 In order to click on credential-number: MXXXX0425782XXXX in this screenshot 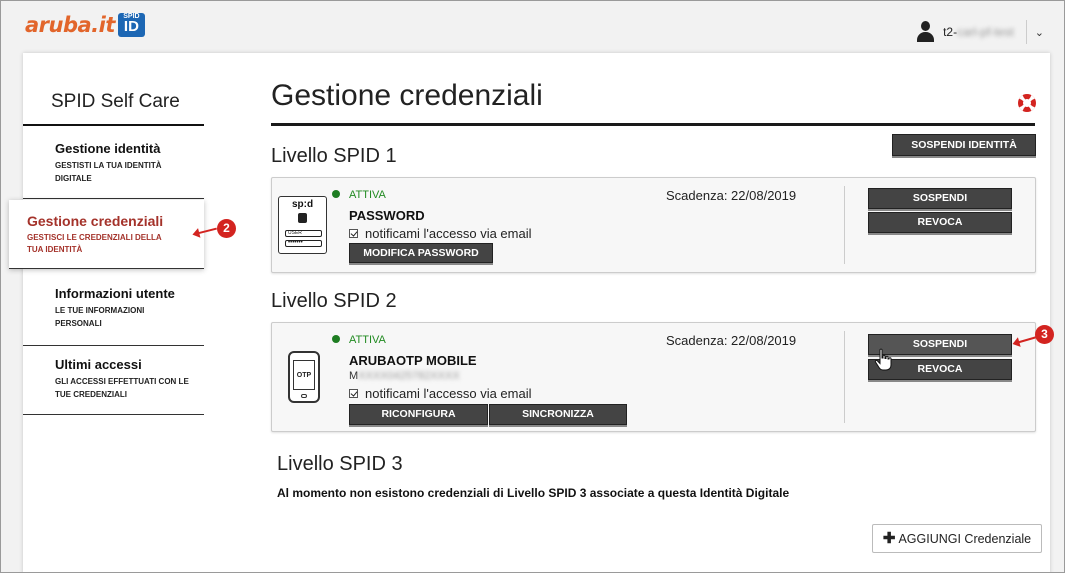, I will do `click(404, 376)`.